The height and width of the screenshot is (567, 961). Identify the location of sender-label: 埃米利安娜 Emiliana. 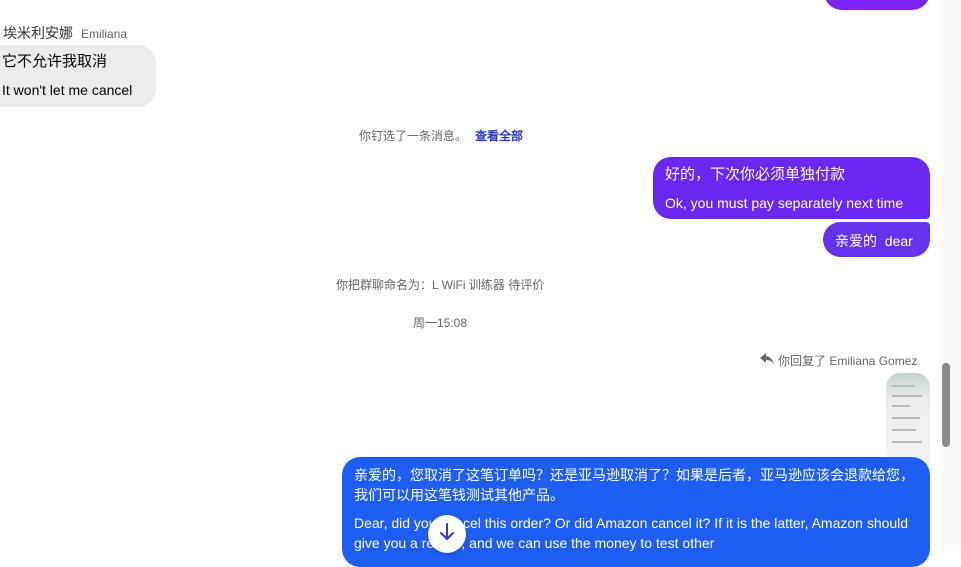
(65, 33).